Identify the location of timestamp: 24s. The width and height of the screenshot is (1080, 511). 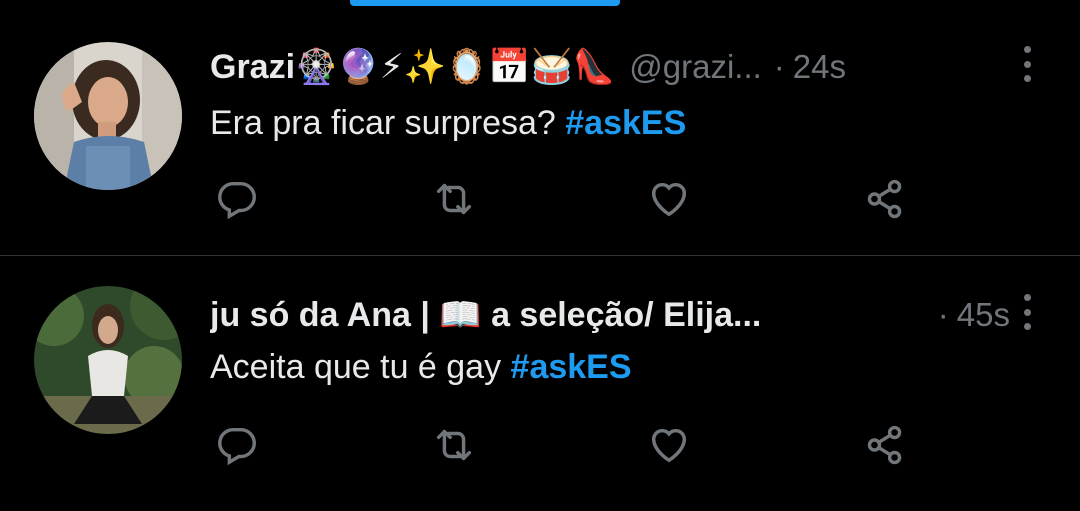
(819, 67).